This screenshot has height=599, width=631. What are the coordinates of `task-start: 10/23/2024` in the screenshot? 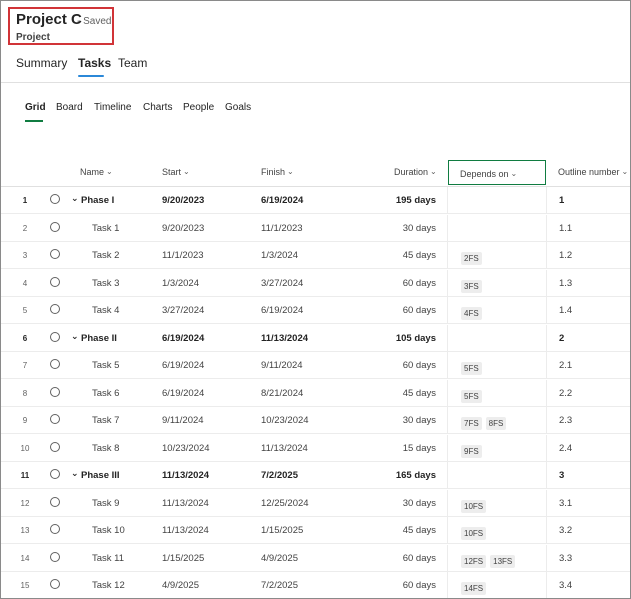 It's located at (186, 448).